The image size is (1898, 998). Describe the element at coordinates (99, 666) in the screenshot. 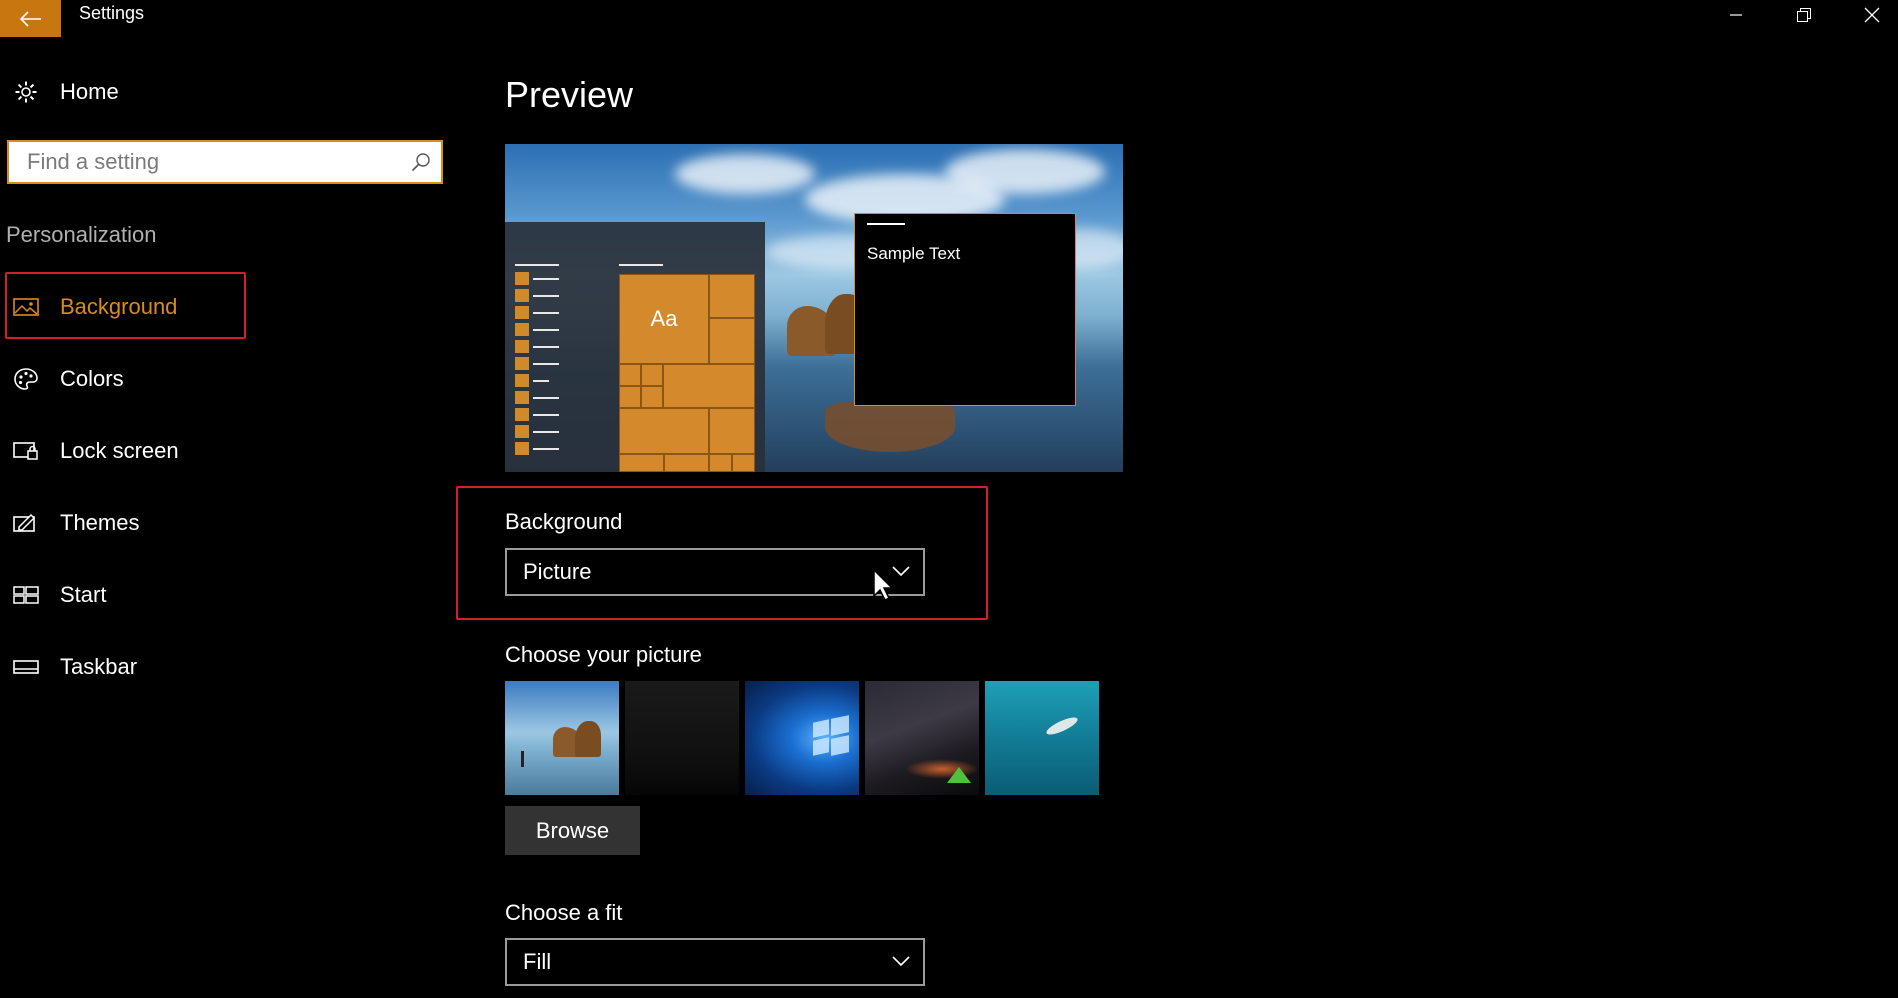

I see `sidebar-item-label: Taskbar` at that location.